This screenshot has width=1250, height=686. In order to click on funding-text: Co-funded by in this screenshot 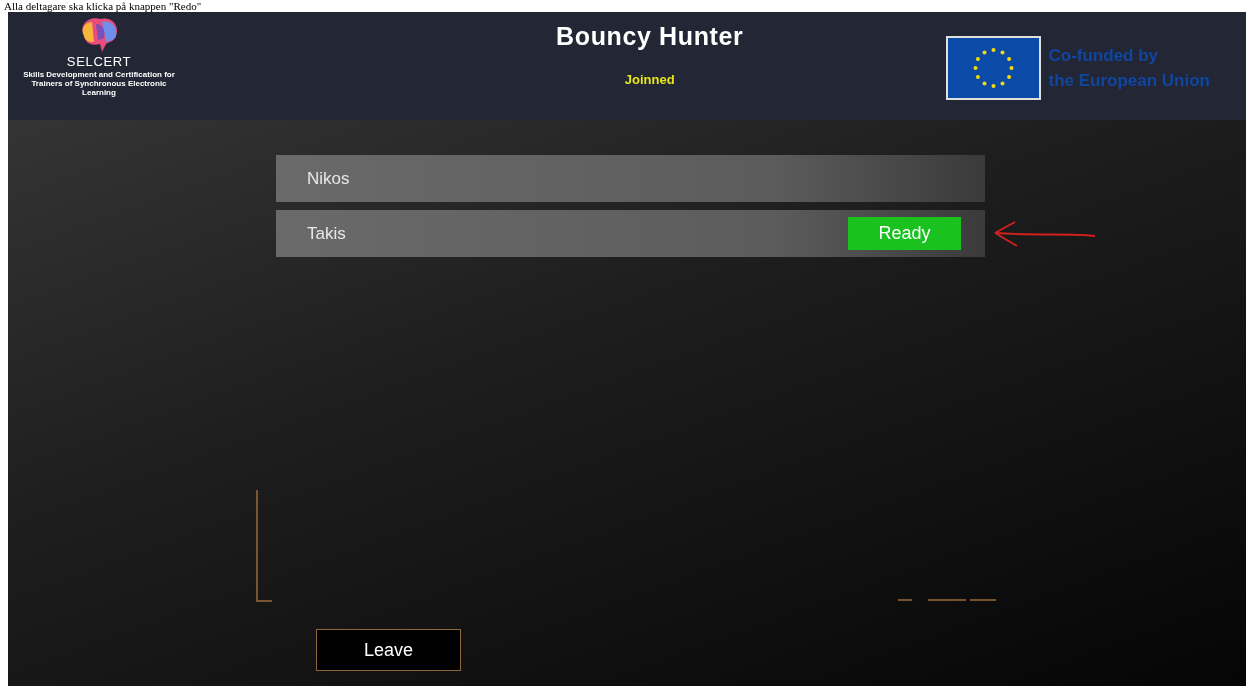, I will do `click(1104, 56)`.